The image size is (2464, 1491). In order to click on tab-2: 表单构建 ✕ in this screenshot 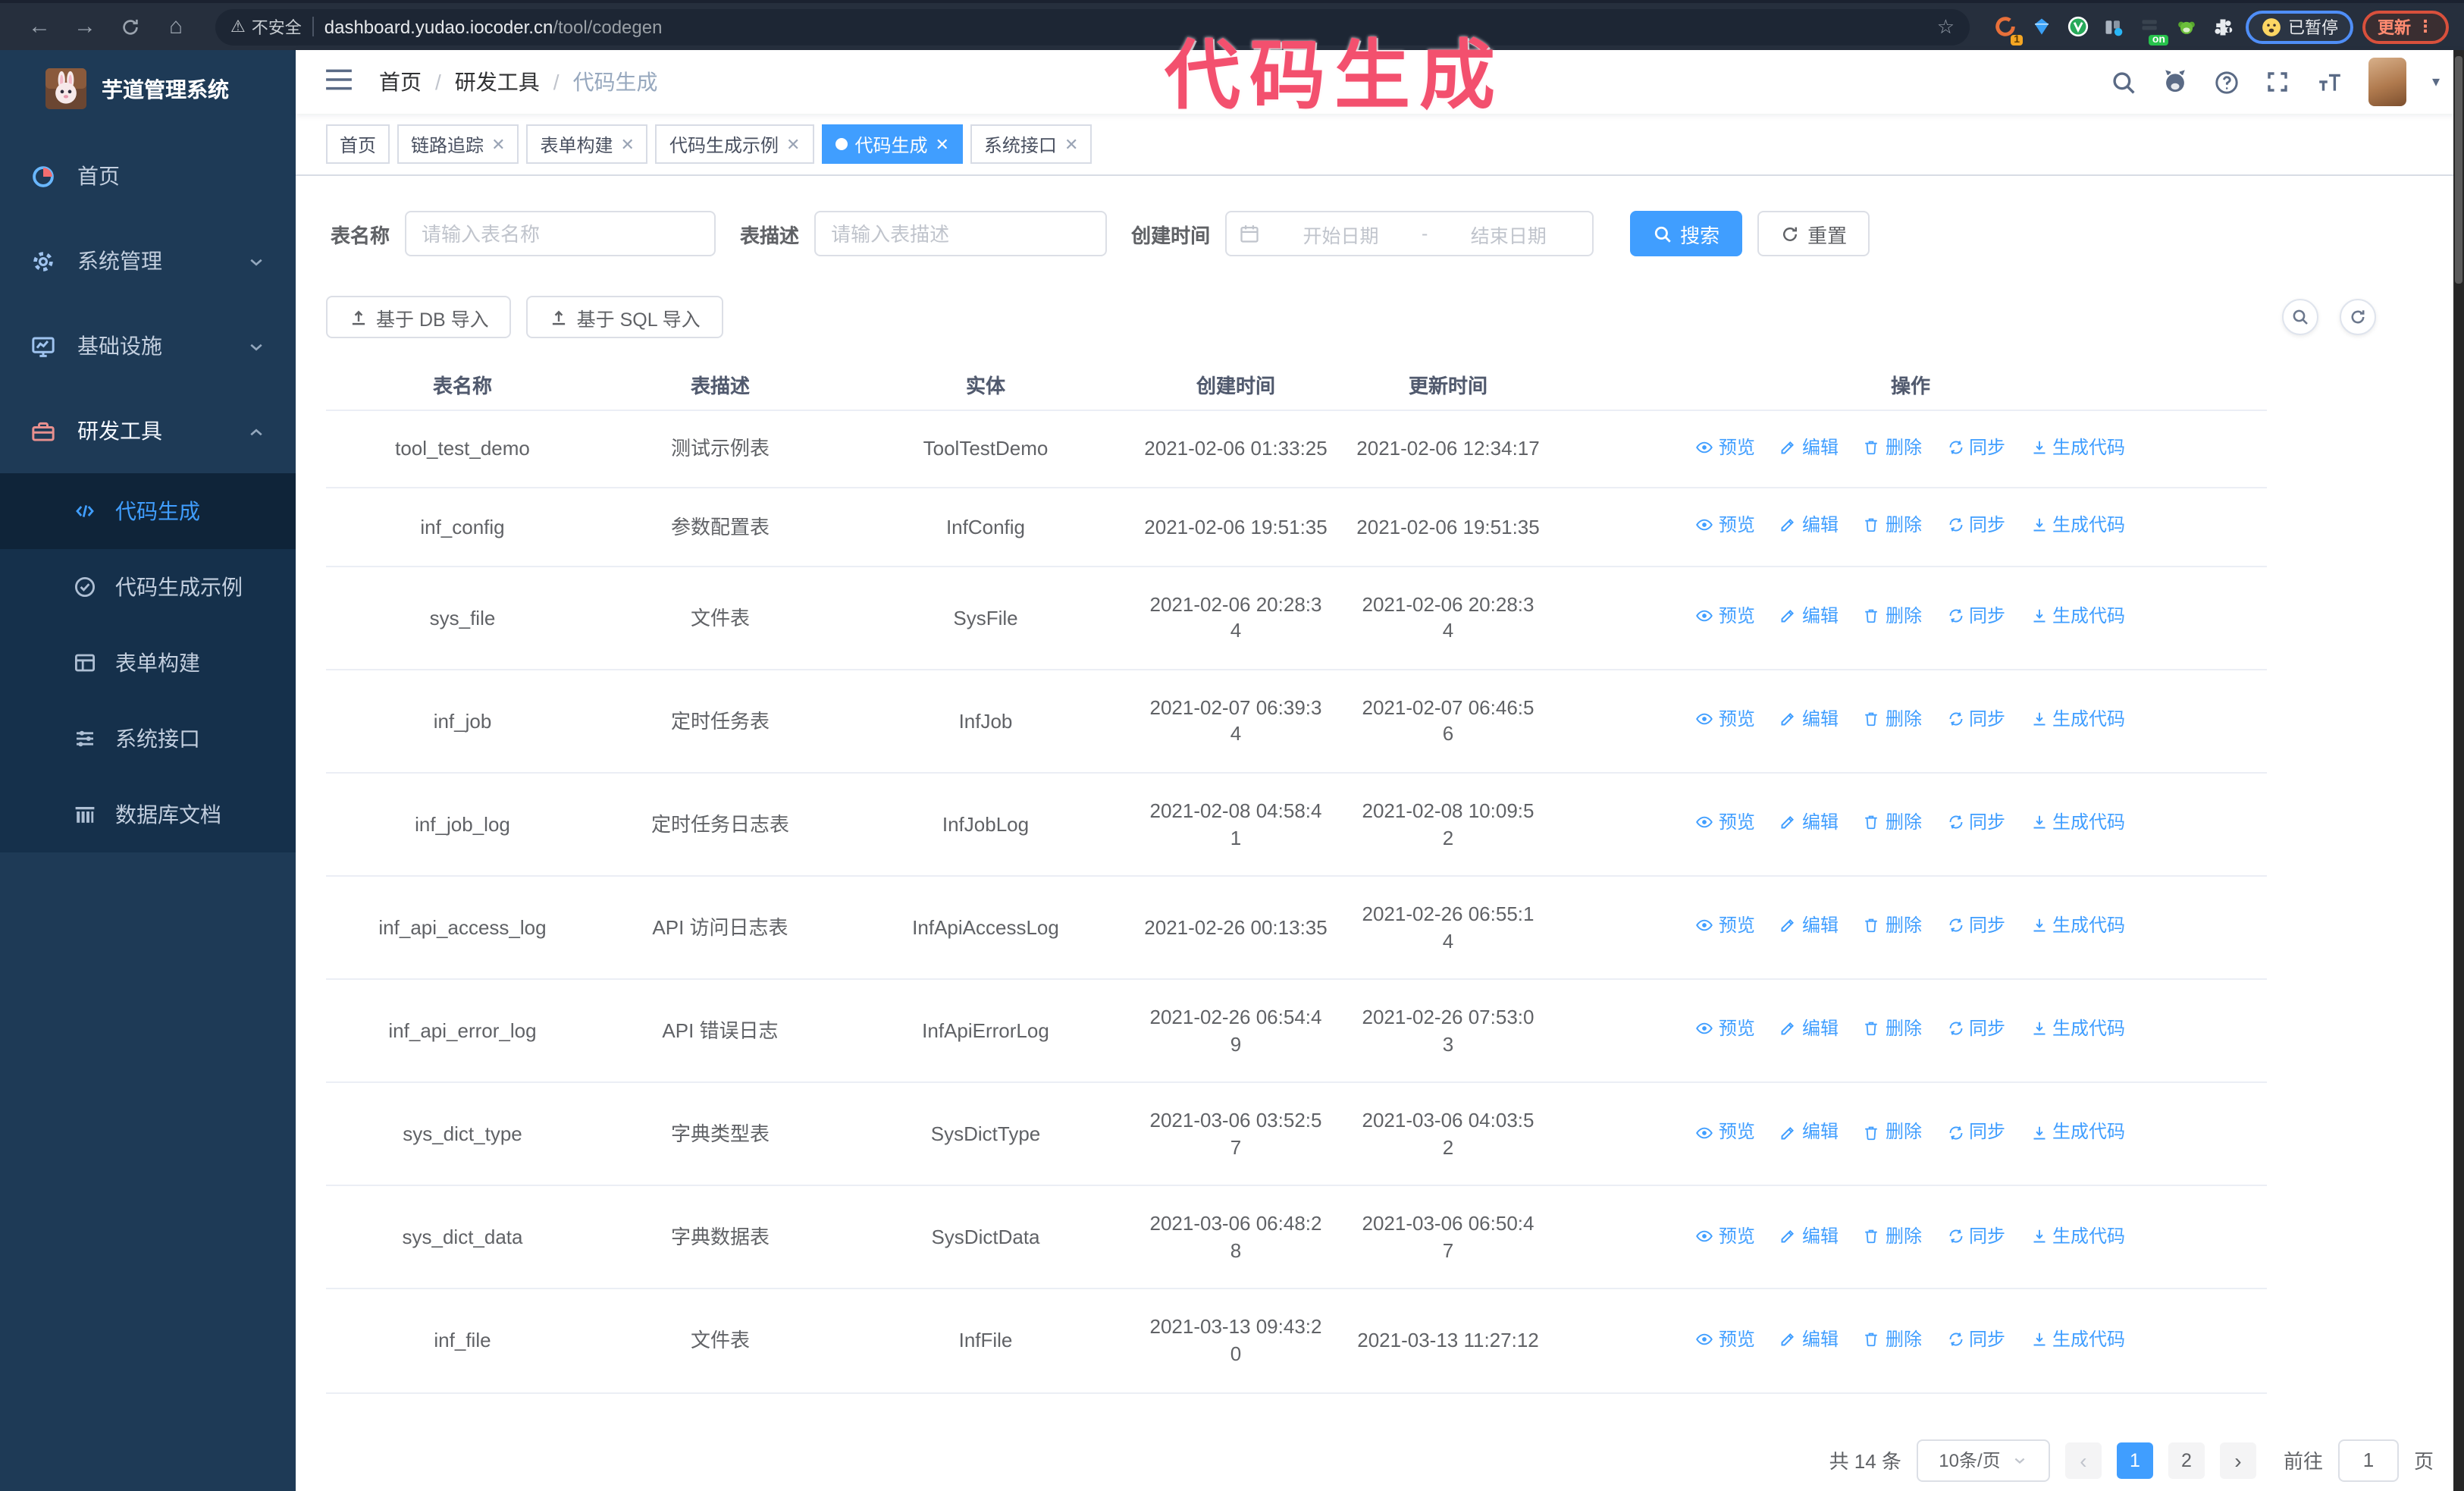, I will do `click(587, 144)`.